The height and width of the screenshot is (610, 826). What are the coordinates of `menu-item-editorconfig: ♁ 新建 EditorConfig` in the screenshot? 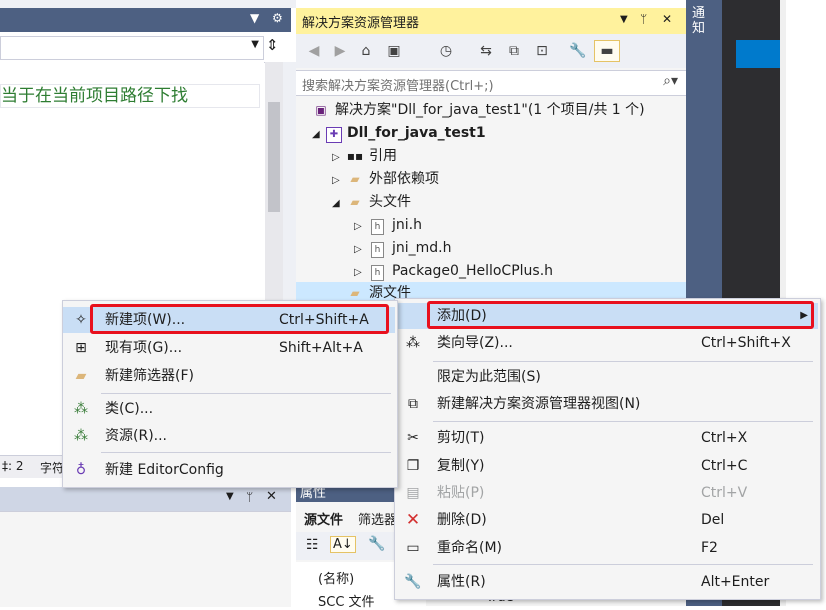 It's located at (229, 470).